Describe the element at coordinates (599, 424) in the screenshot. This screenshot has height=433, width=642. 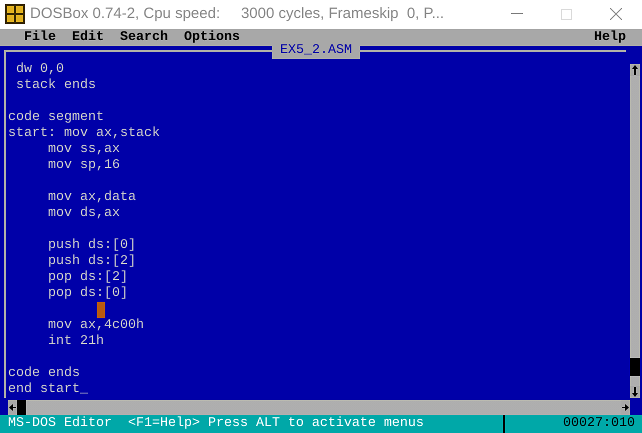
I see `cursor-position: 00027:010` at that location.